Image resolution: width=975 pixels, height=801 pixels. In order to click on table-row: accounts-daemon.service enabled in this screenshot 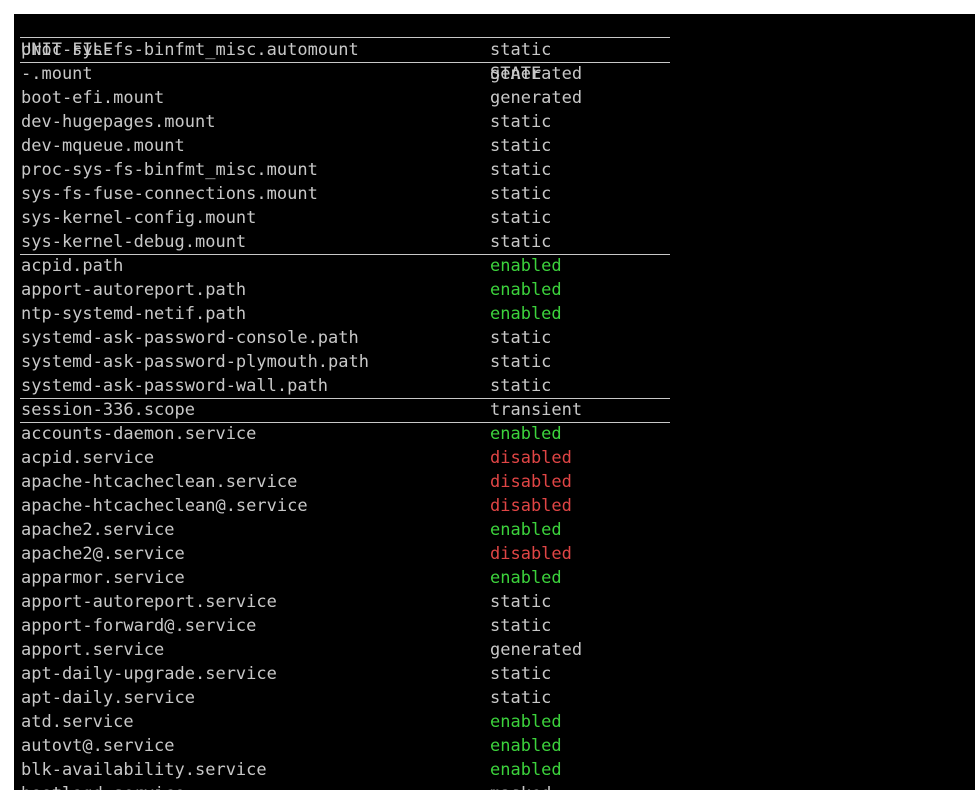, I will do `click(494, 434)`.